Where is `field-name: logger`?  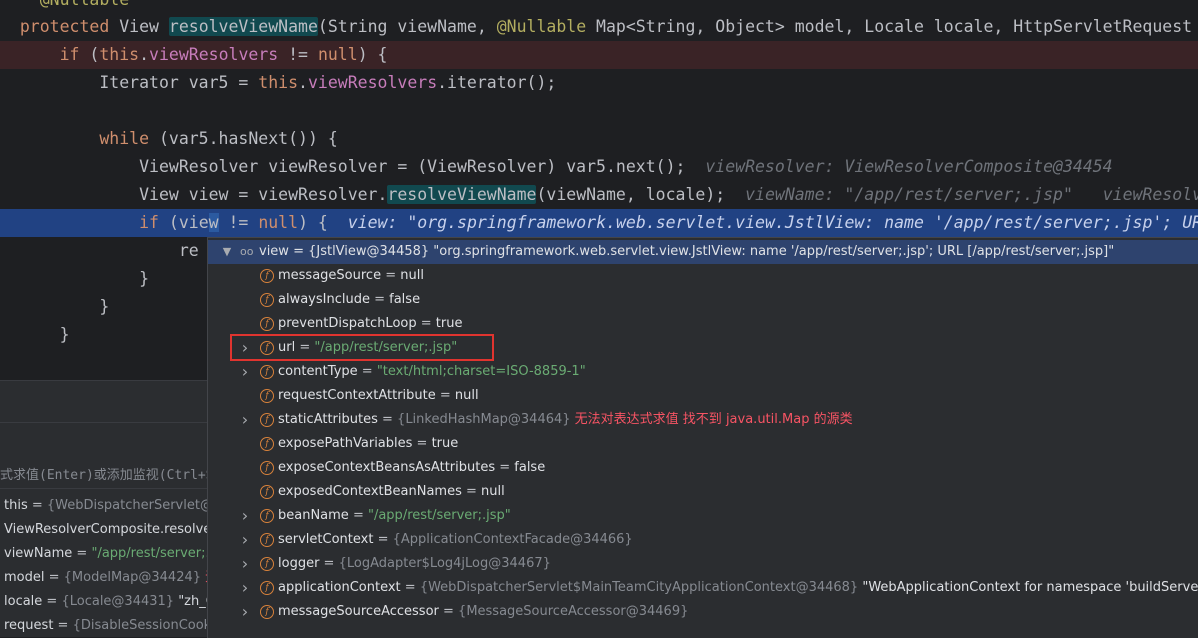
field-name: logger is located at coordinates (299, 563).